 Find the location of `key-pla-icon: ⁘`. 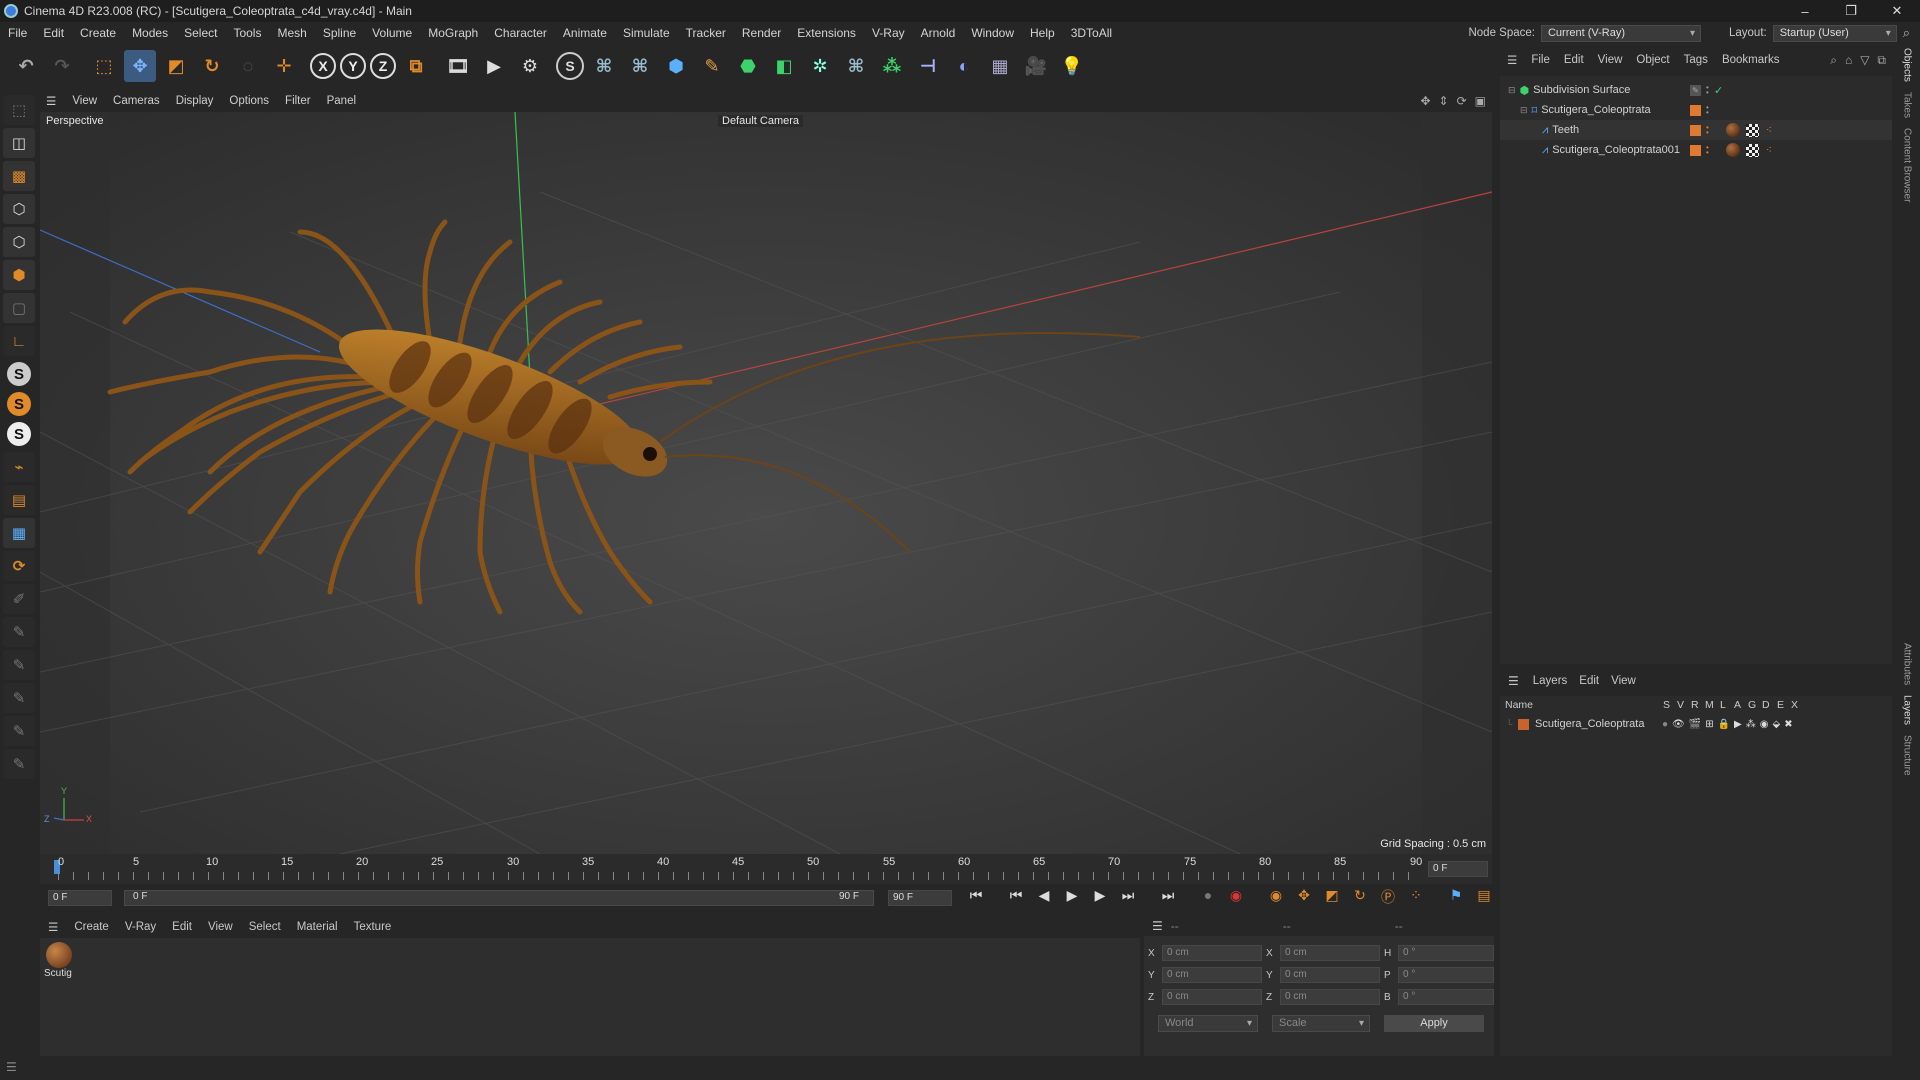

key-pla-icon: ⁘ is located at coordinates (1416, 897).